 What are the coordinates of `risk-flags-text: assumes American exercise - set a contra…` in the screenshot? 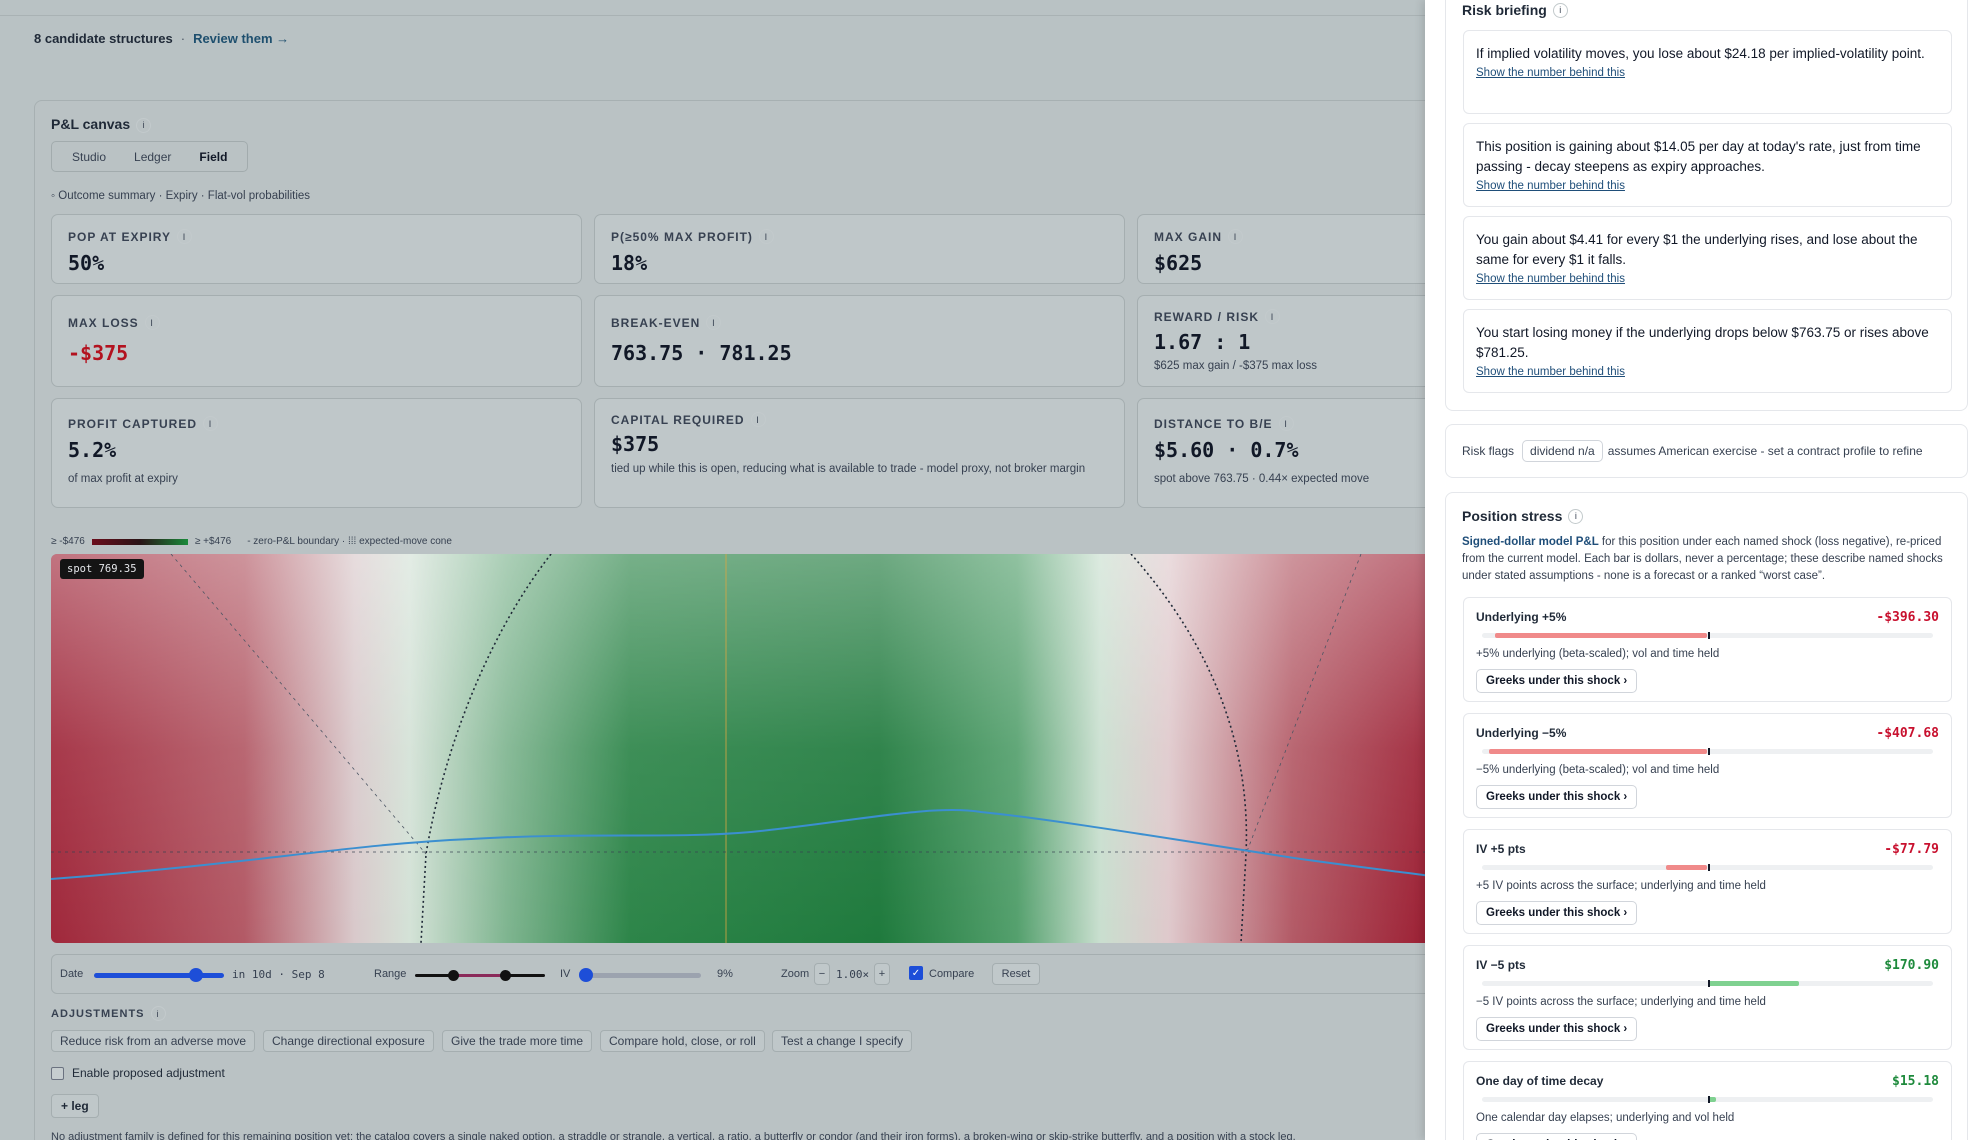 It's located at (1765, 451).